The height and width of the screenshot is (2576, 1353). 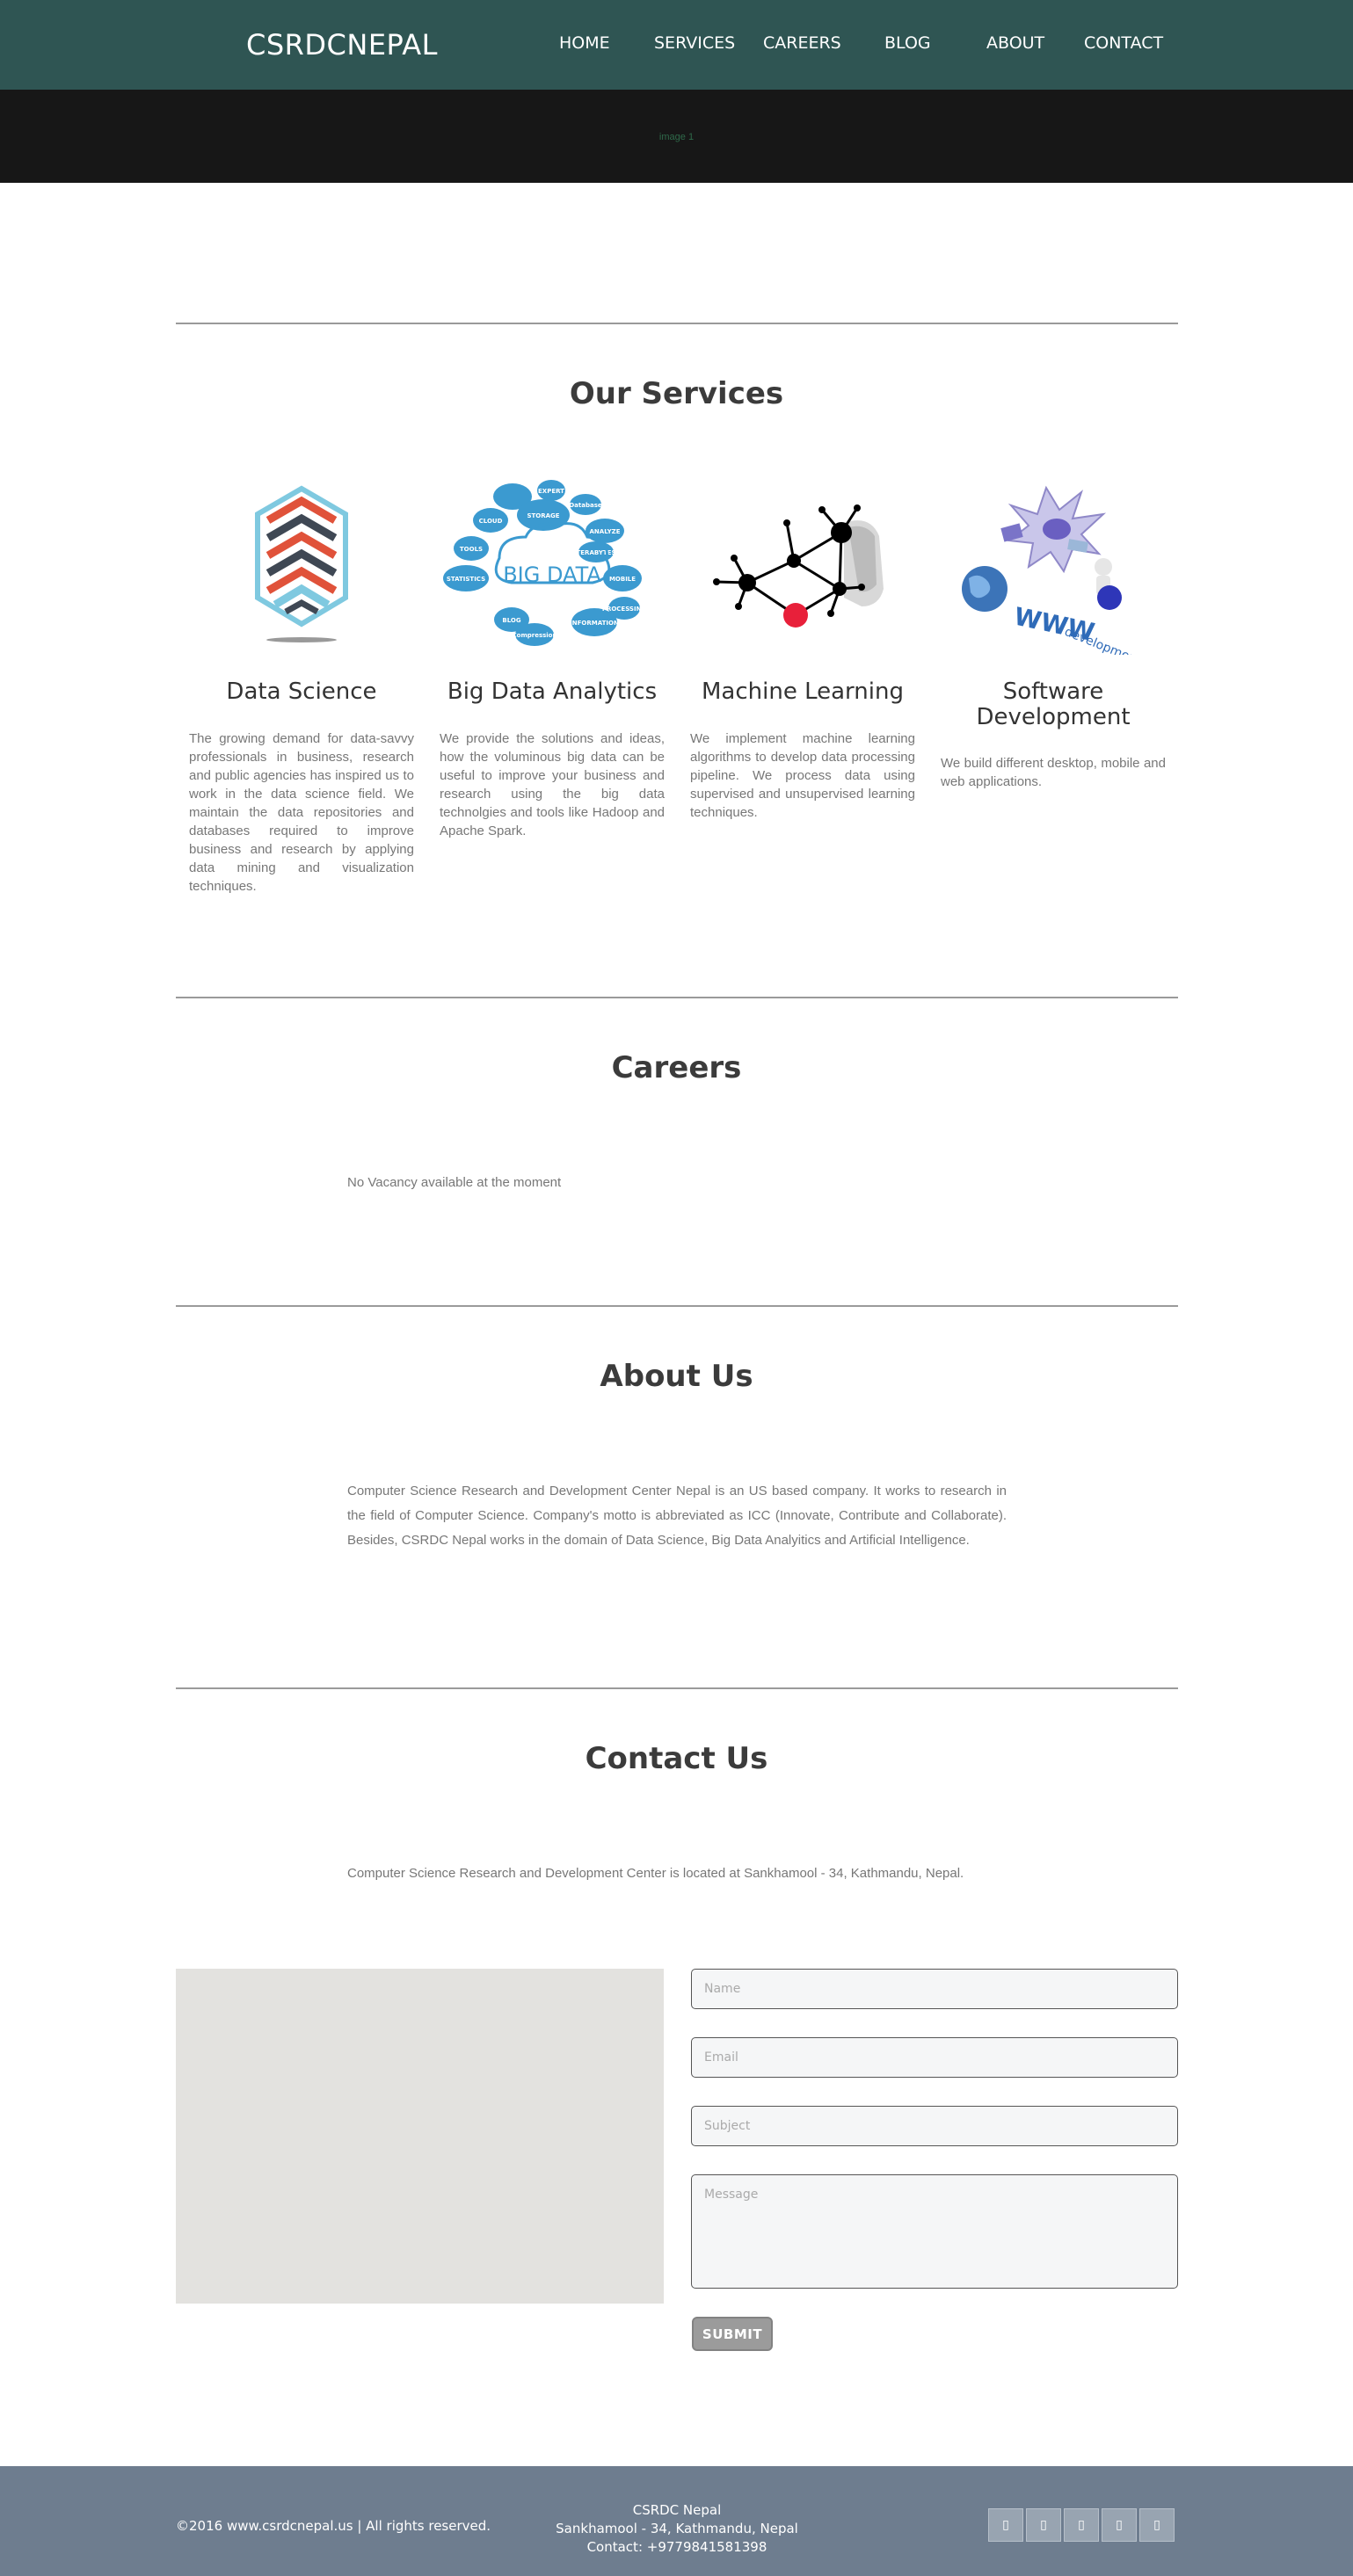 I want to click on svg-text: TERABYTES, so click(x=596, y=552).